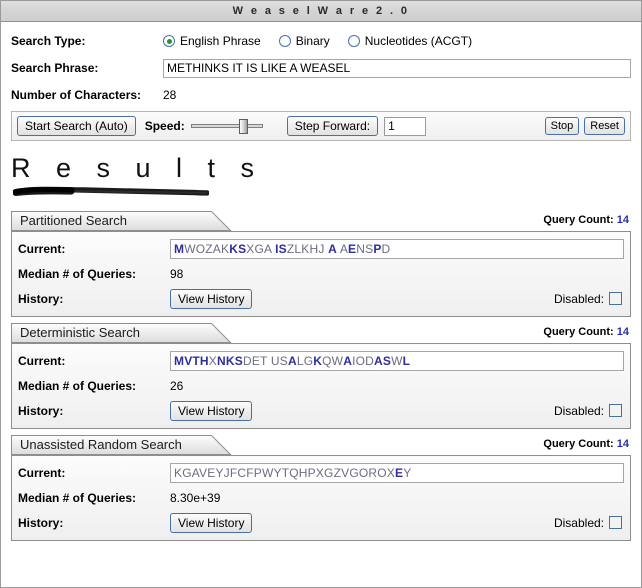 The image size is (642, 588). I want to click on radio-selected-icon, so click(169, 41).